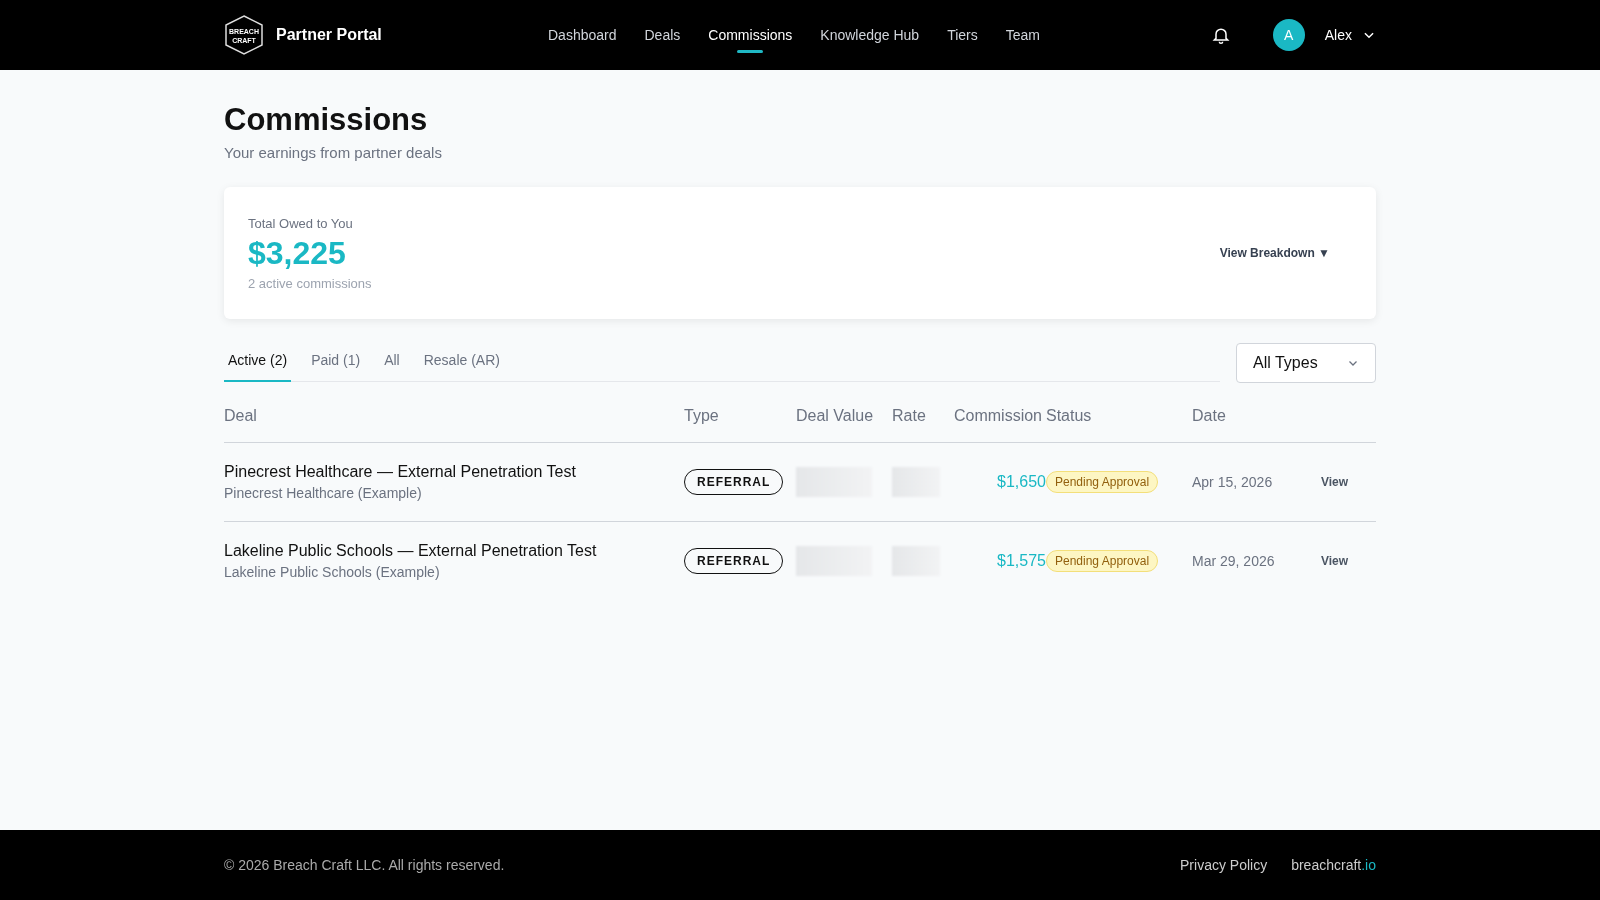 The image size is (1600, 900). What do you see at coordinates (1274, 253) in the screenshot?
I see `breakdown-button: View Breakdown ▼` at bounding box center [1274, 253].